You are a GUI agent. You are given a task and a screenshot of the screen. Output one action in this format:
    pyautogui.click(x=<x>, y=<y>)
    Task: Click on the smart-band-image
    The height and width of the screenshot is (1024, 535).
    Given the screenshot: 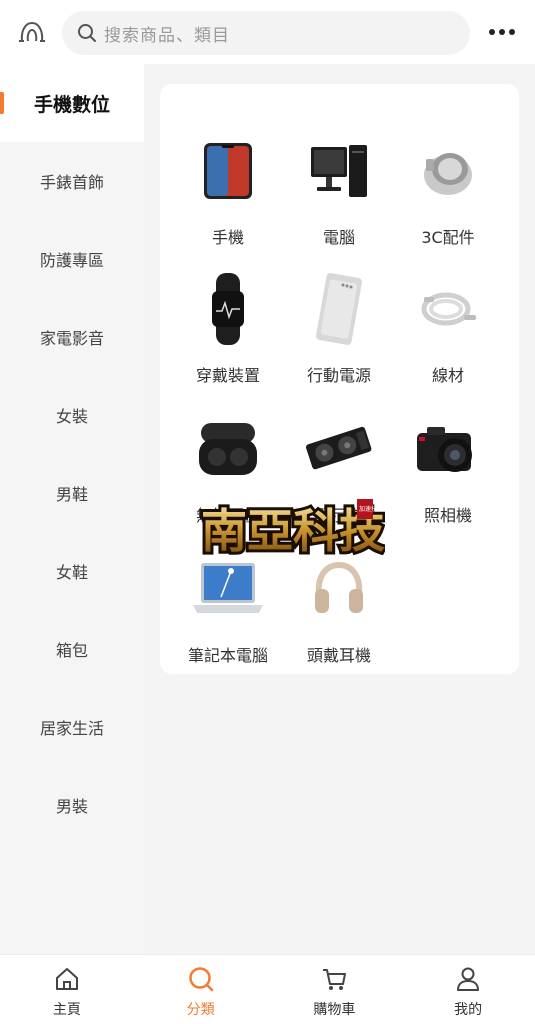 What is the action you would take?
    pyautogui.click(x=228, y=309)
    